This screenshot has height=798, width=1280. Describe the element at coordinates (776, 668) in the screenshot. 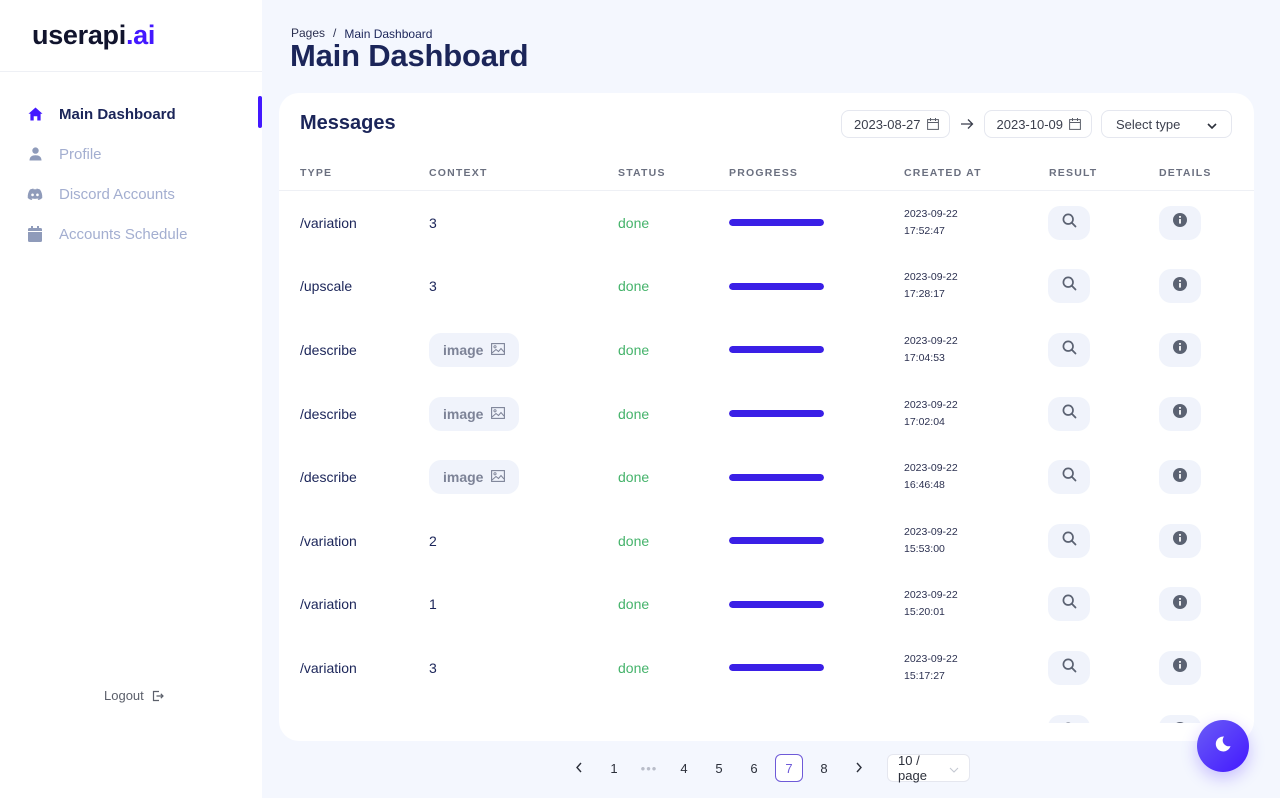

I see `progress-bar-fill` at that location.